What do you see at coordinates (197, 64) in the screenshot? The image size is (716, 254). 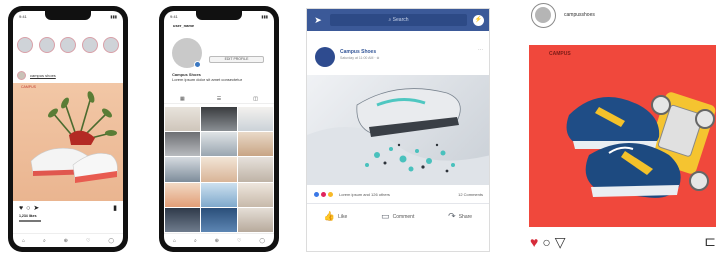 I see `add-story-icon` at bounding box center [197, 64].